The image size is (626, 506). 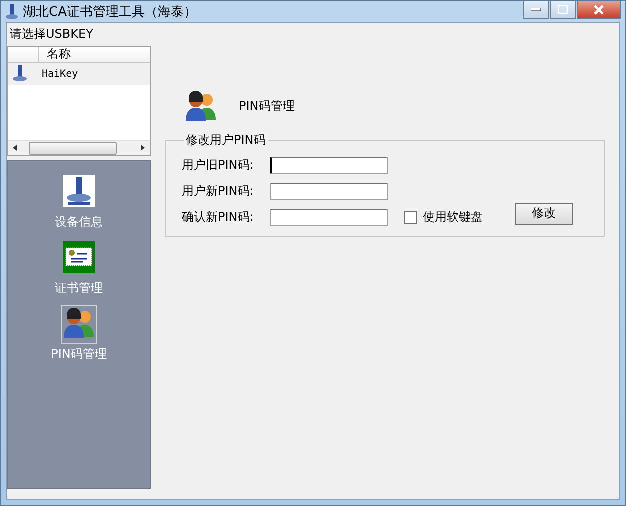 I want to click on field-label: 用户旧PIN码:, so click(x=218, y=165).